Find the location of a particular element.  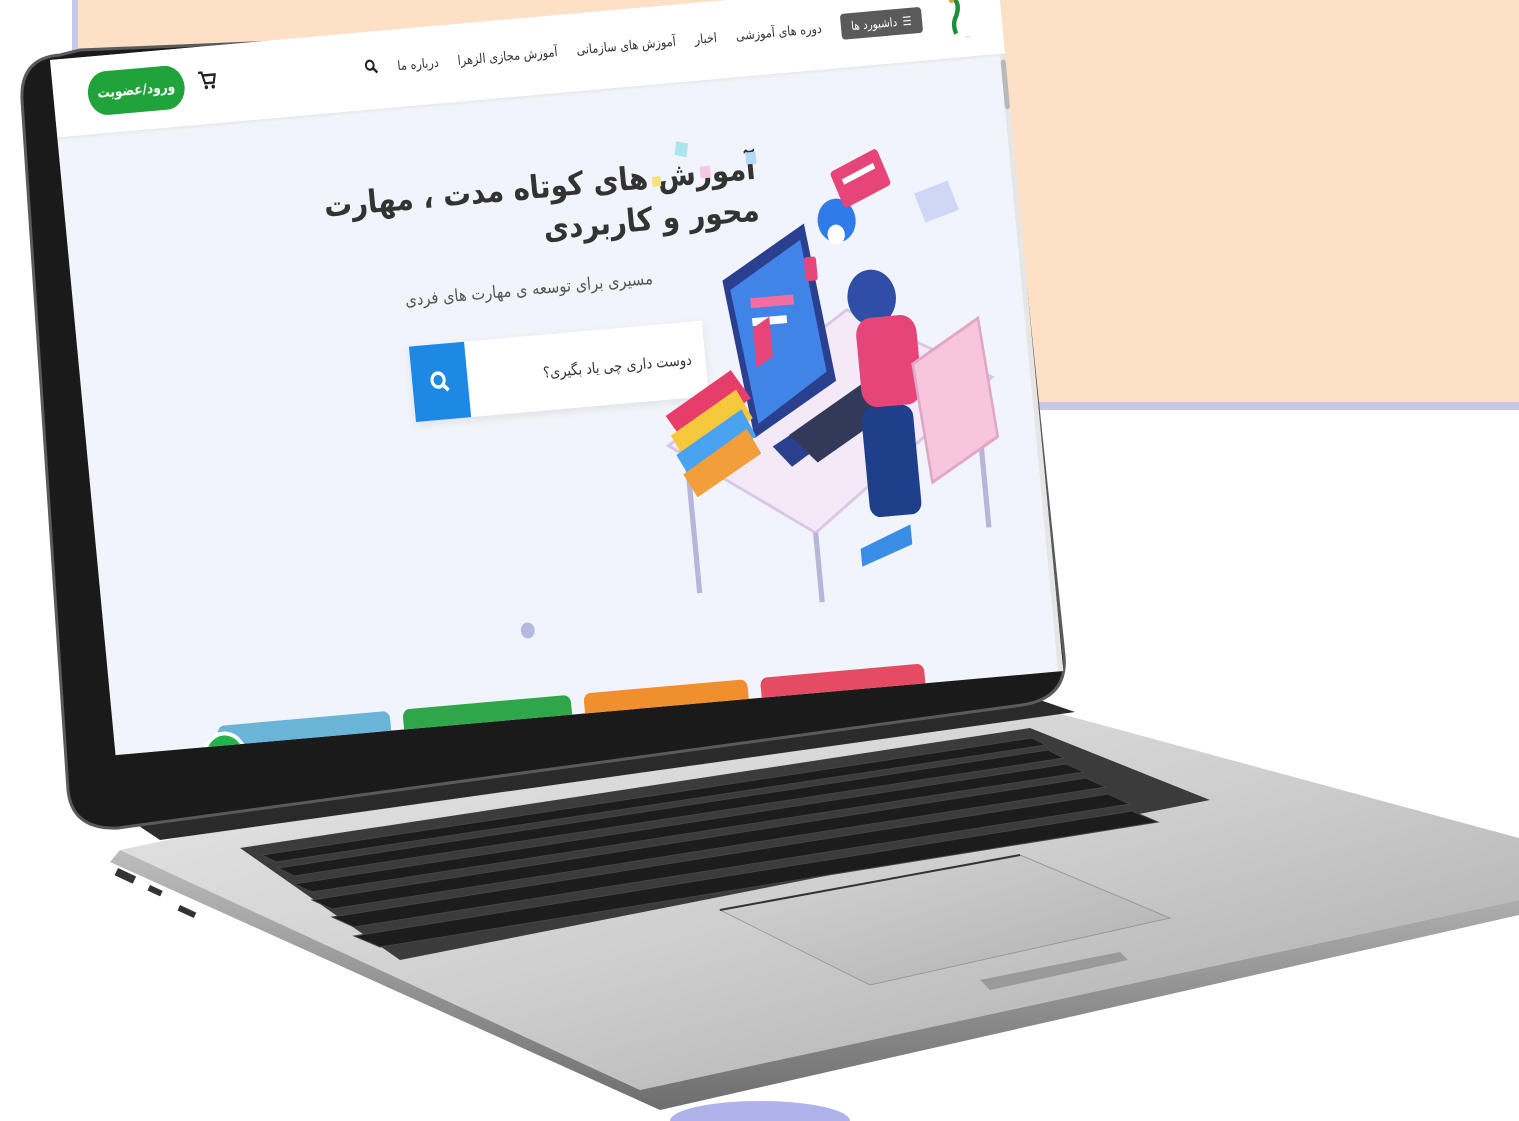

menu-item-news: اخبار is located at coordinates (706, 38).